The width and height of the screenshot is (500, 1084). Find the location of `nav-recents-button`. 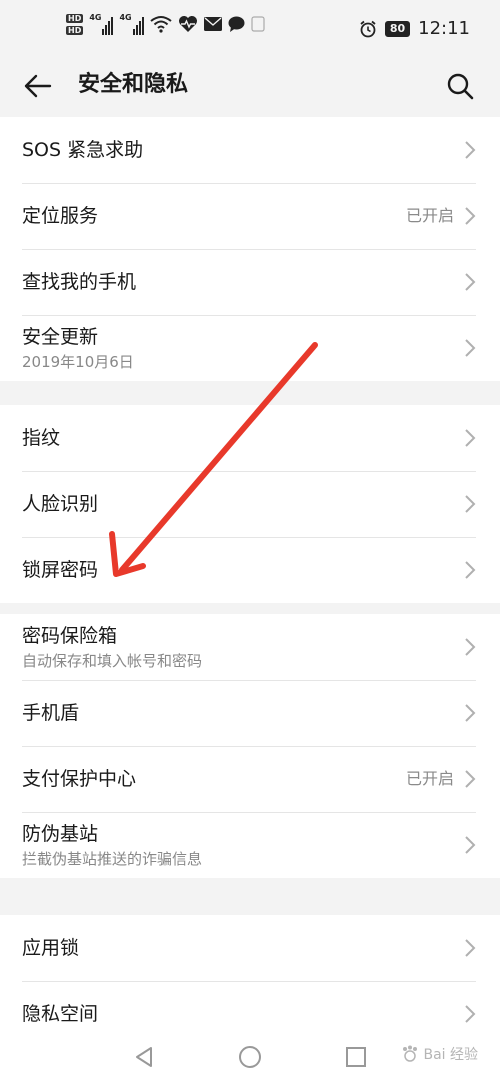

nav-recents-button is located at coordinates (356, 1057).